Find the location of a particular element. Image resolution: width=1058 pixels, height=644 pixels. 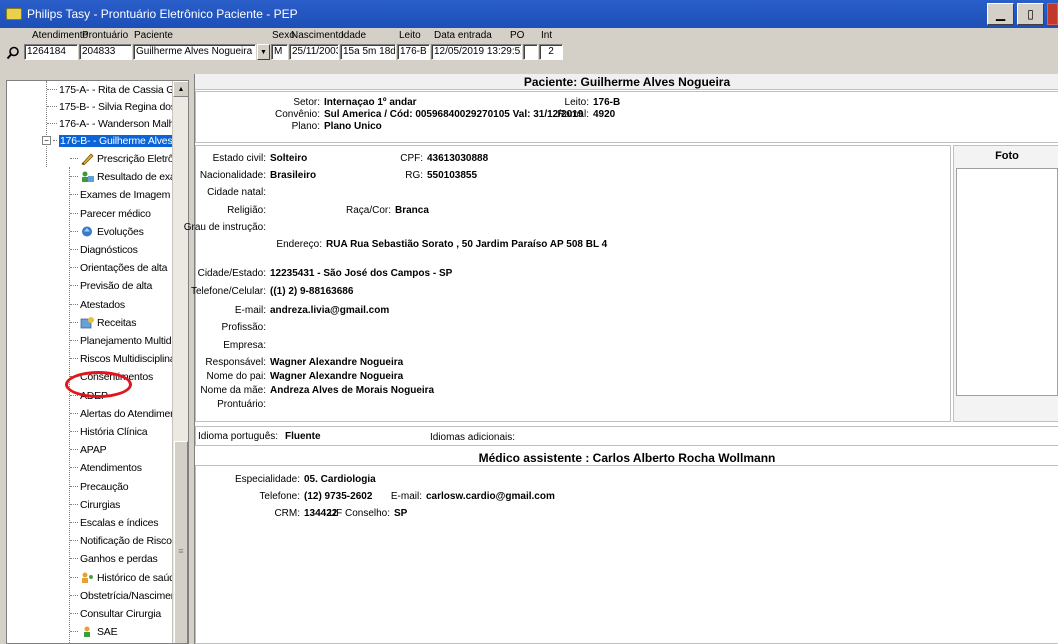

tree-item-evolucoes: Evoluções is located at coordinates (107, 231).